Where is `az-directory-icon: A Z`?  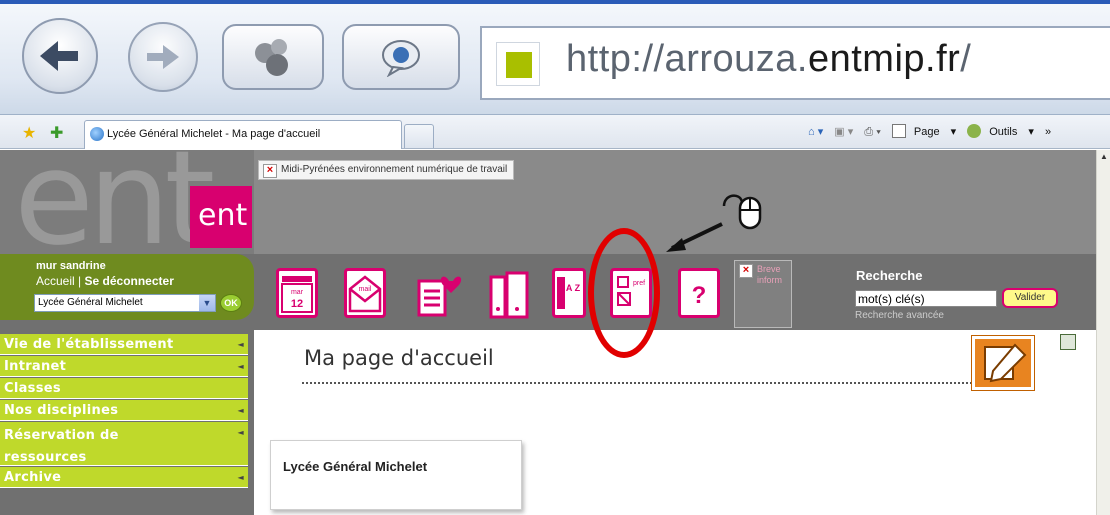 az-directory-icon: A Z is located at coordinates (569, 293).